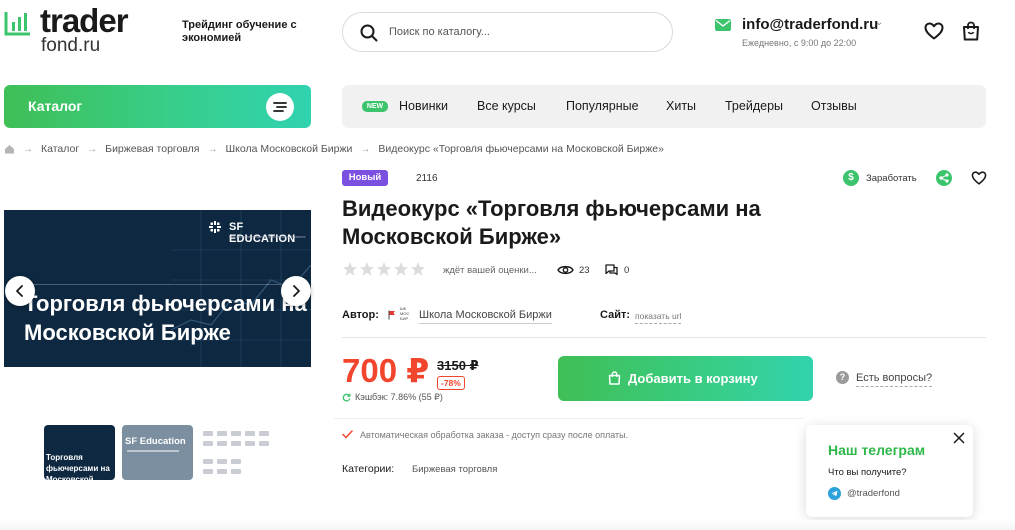  What do you see at coordinates (280, 107) in the screenshot?
I see `menu-icon` at bounding box center [280, 107].